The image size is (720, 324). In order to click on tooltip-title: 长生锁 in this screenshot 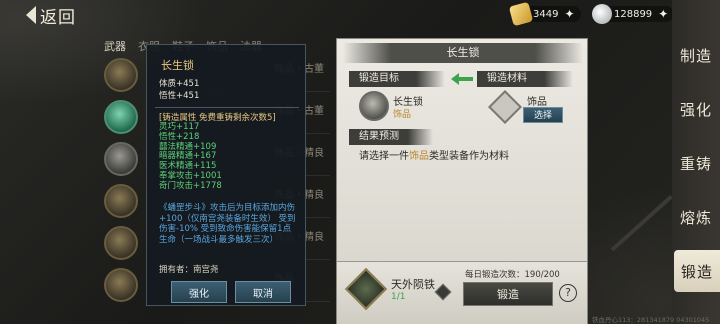, I will do `click(177, 65)`.